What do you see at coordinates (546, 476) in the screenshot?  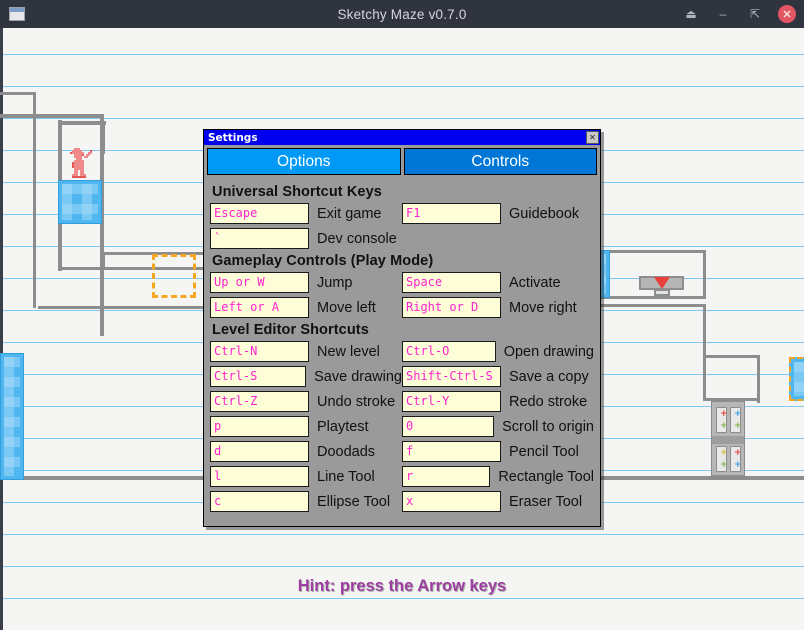 I see `key-label-rectangle-tool: Rectangle Tool` at bounding box center [546, 476].